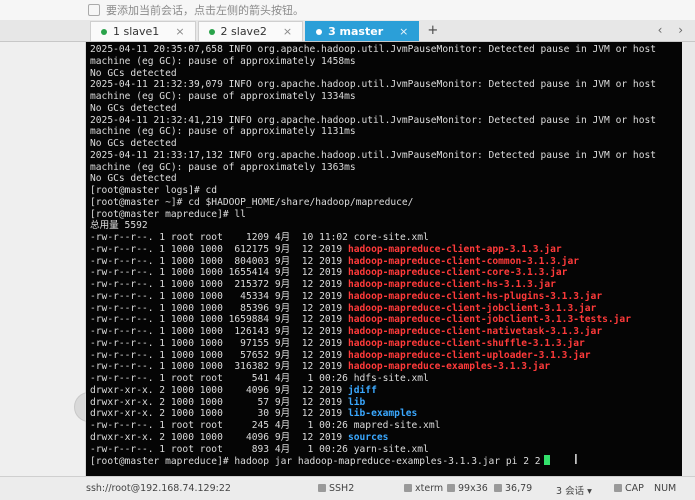 Image resolution: width=695 pixels, height=500 pixels. What do you see at coordinates (576, 460) in the screenshot?
I see `text-cursor-icon: I` at bounding box center [576, 460].